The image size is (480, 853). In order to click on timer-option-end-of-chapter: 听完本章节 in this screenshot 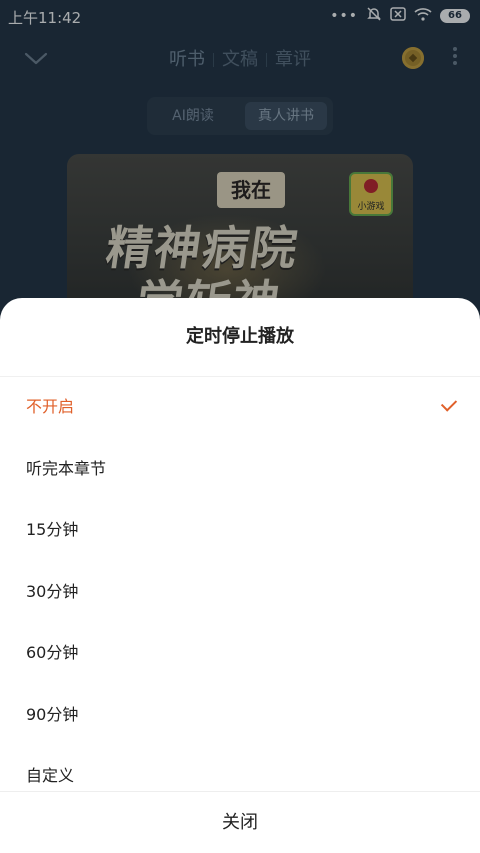, I will do `click(240, 469)`.